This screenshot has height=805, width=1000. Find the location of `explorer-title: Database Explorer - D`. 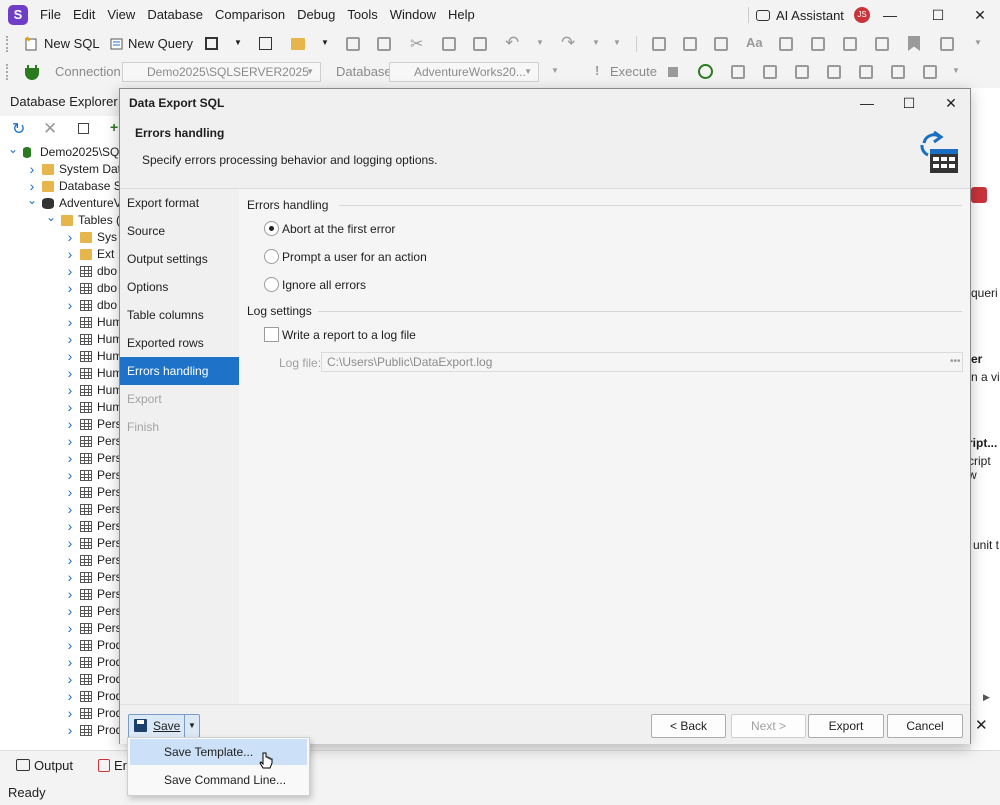

explorer-title: Database Explorer - D is located at coordinates (65, 112).